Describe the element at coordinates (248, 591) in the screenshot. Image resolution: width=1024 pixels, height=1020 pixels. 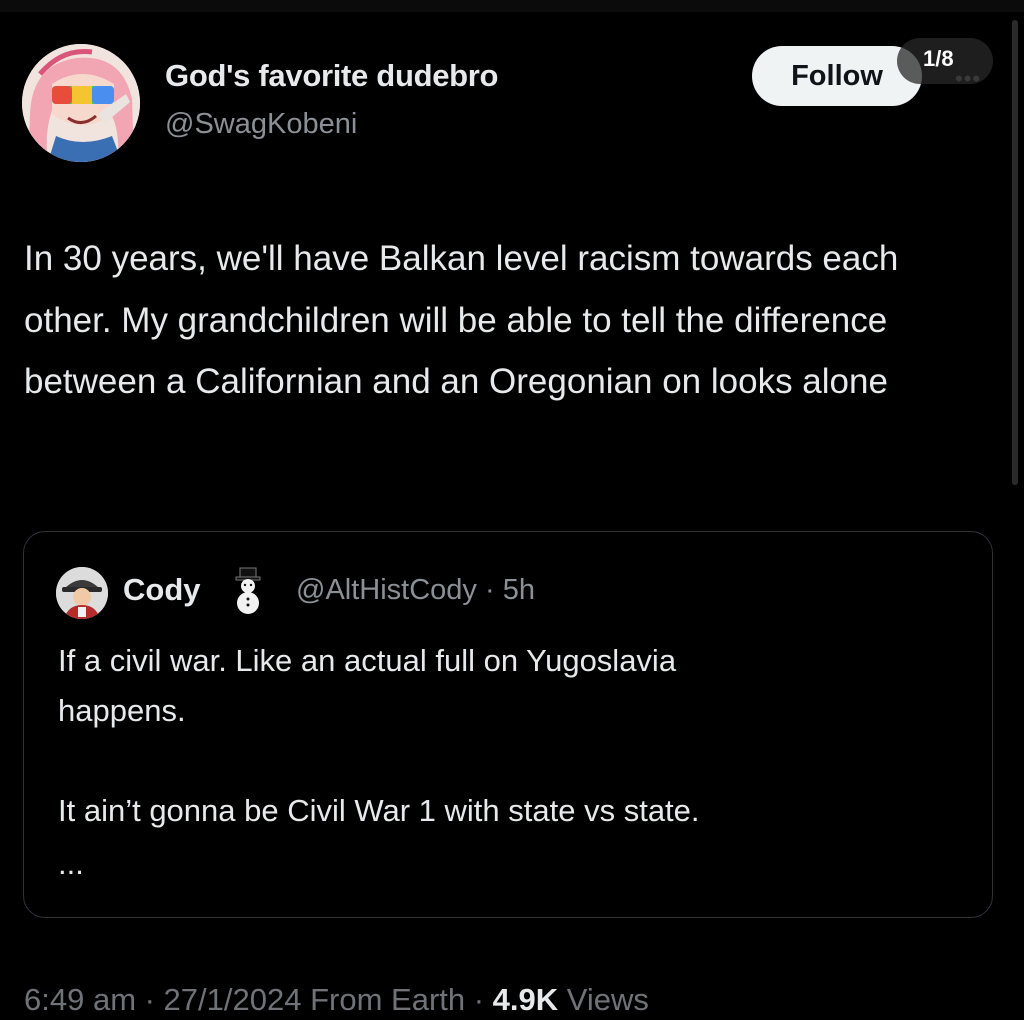
I see `snowman-icon` at that location.